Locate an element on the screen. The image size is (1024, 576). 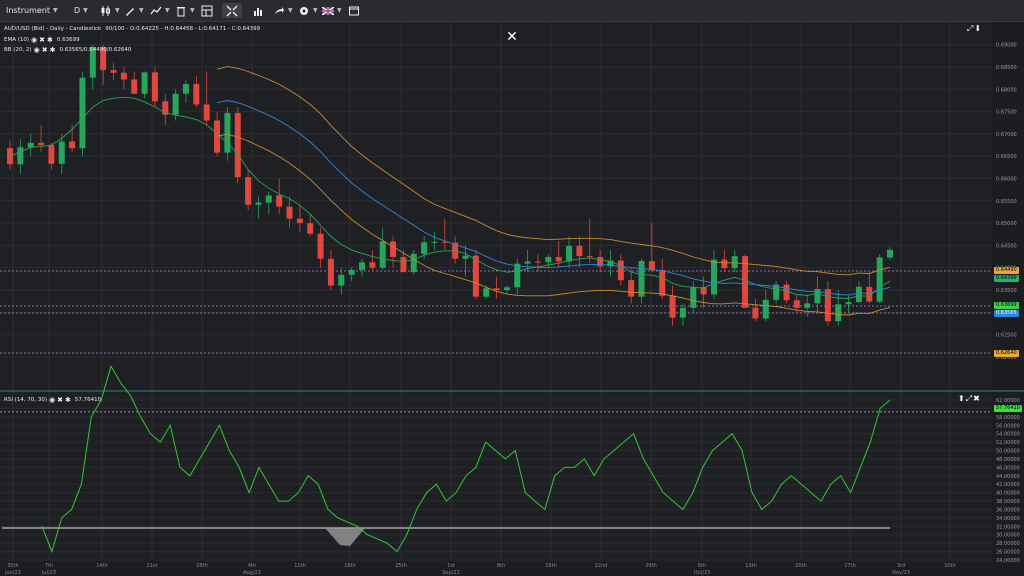
rsi-tick-label: 34.00000 is located at coordinates (1008, 519).